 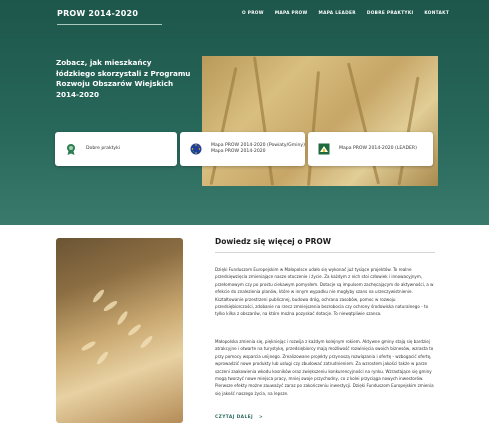 I want to click on eu-flag-logo-icon, so click(x=196, y=149).